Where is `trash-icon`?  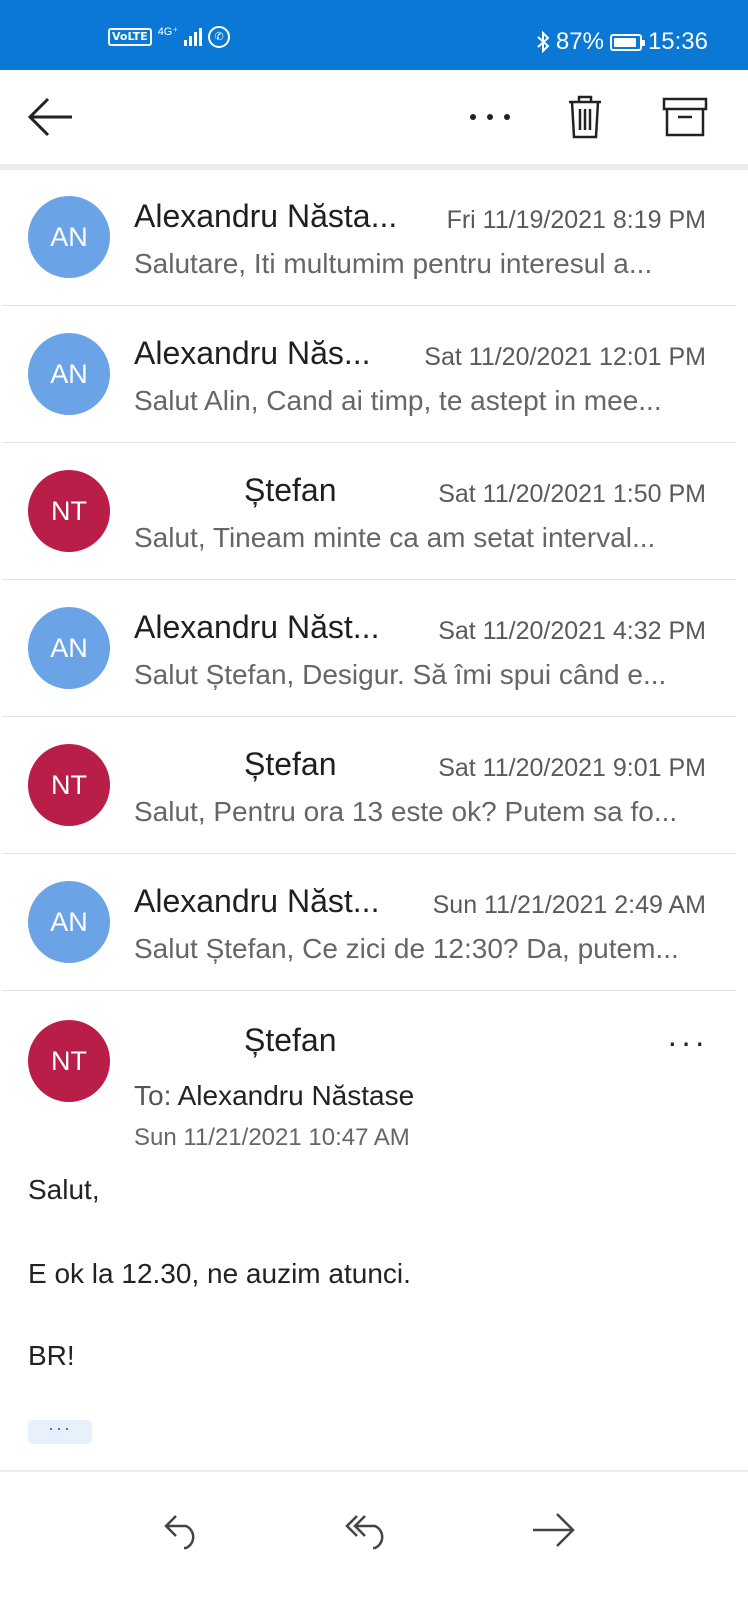 trash-icon is located at coordinates (585, 117).